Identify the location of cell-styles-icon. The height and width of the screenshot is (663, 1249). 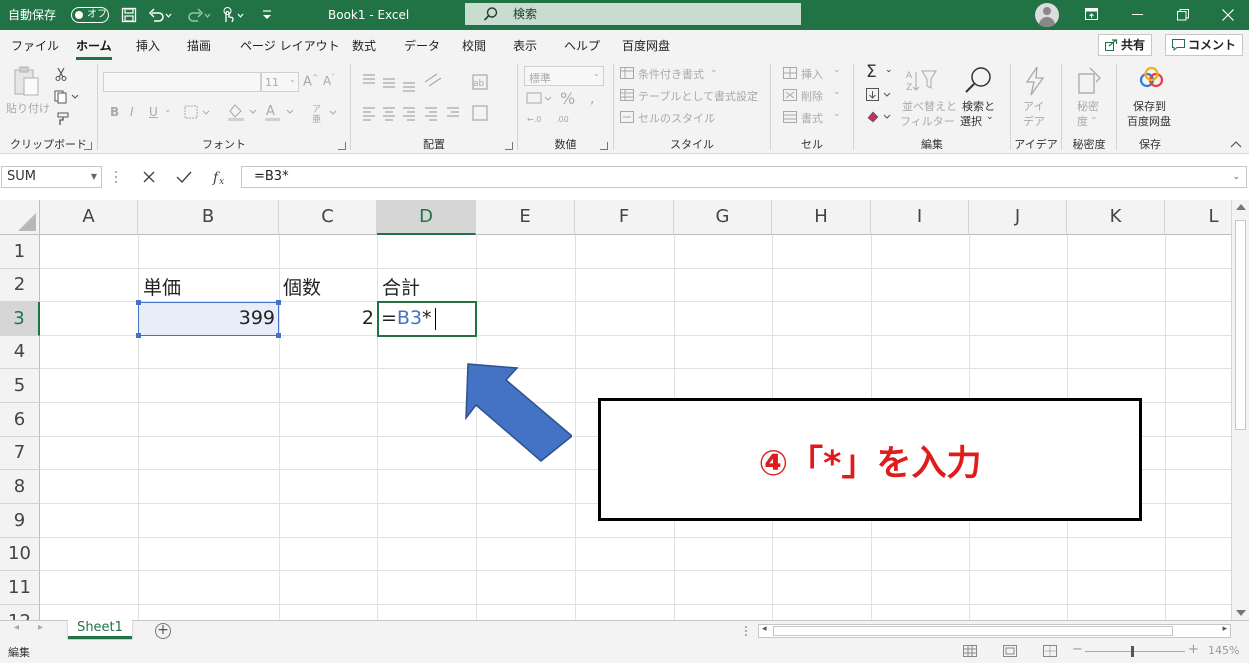
(627, 117).